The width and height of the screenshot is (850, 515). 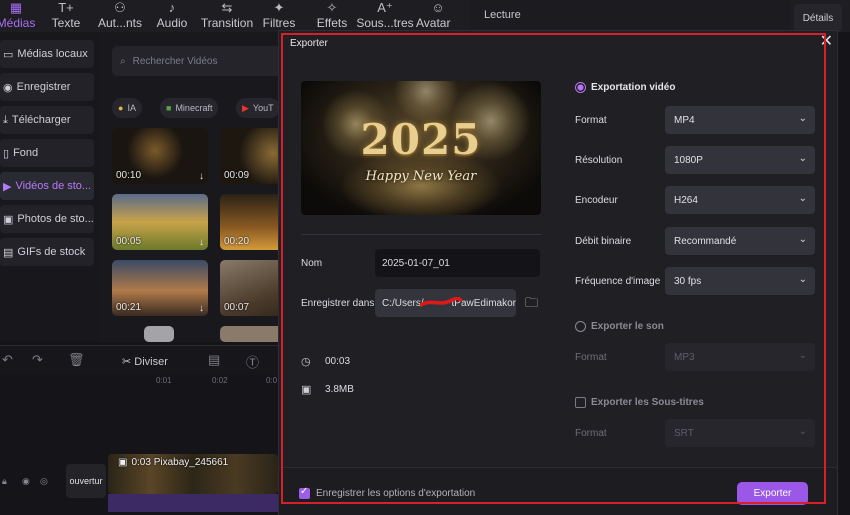 What do you see at coordinates (169, 108) in the screenshot?
I see `minecraft-icon: ■` at bounding box center [169, 108].